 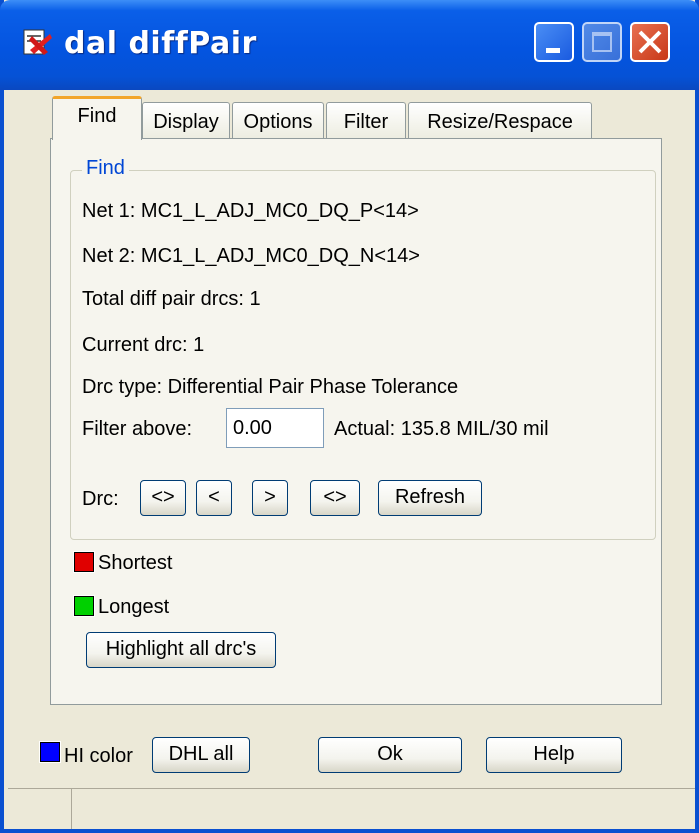 I want to click on total-drcs-label: Total diff pair drcs: 1, so click(x=171, y=299).